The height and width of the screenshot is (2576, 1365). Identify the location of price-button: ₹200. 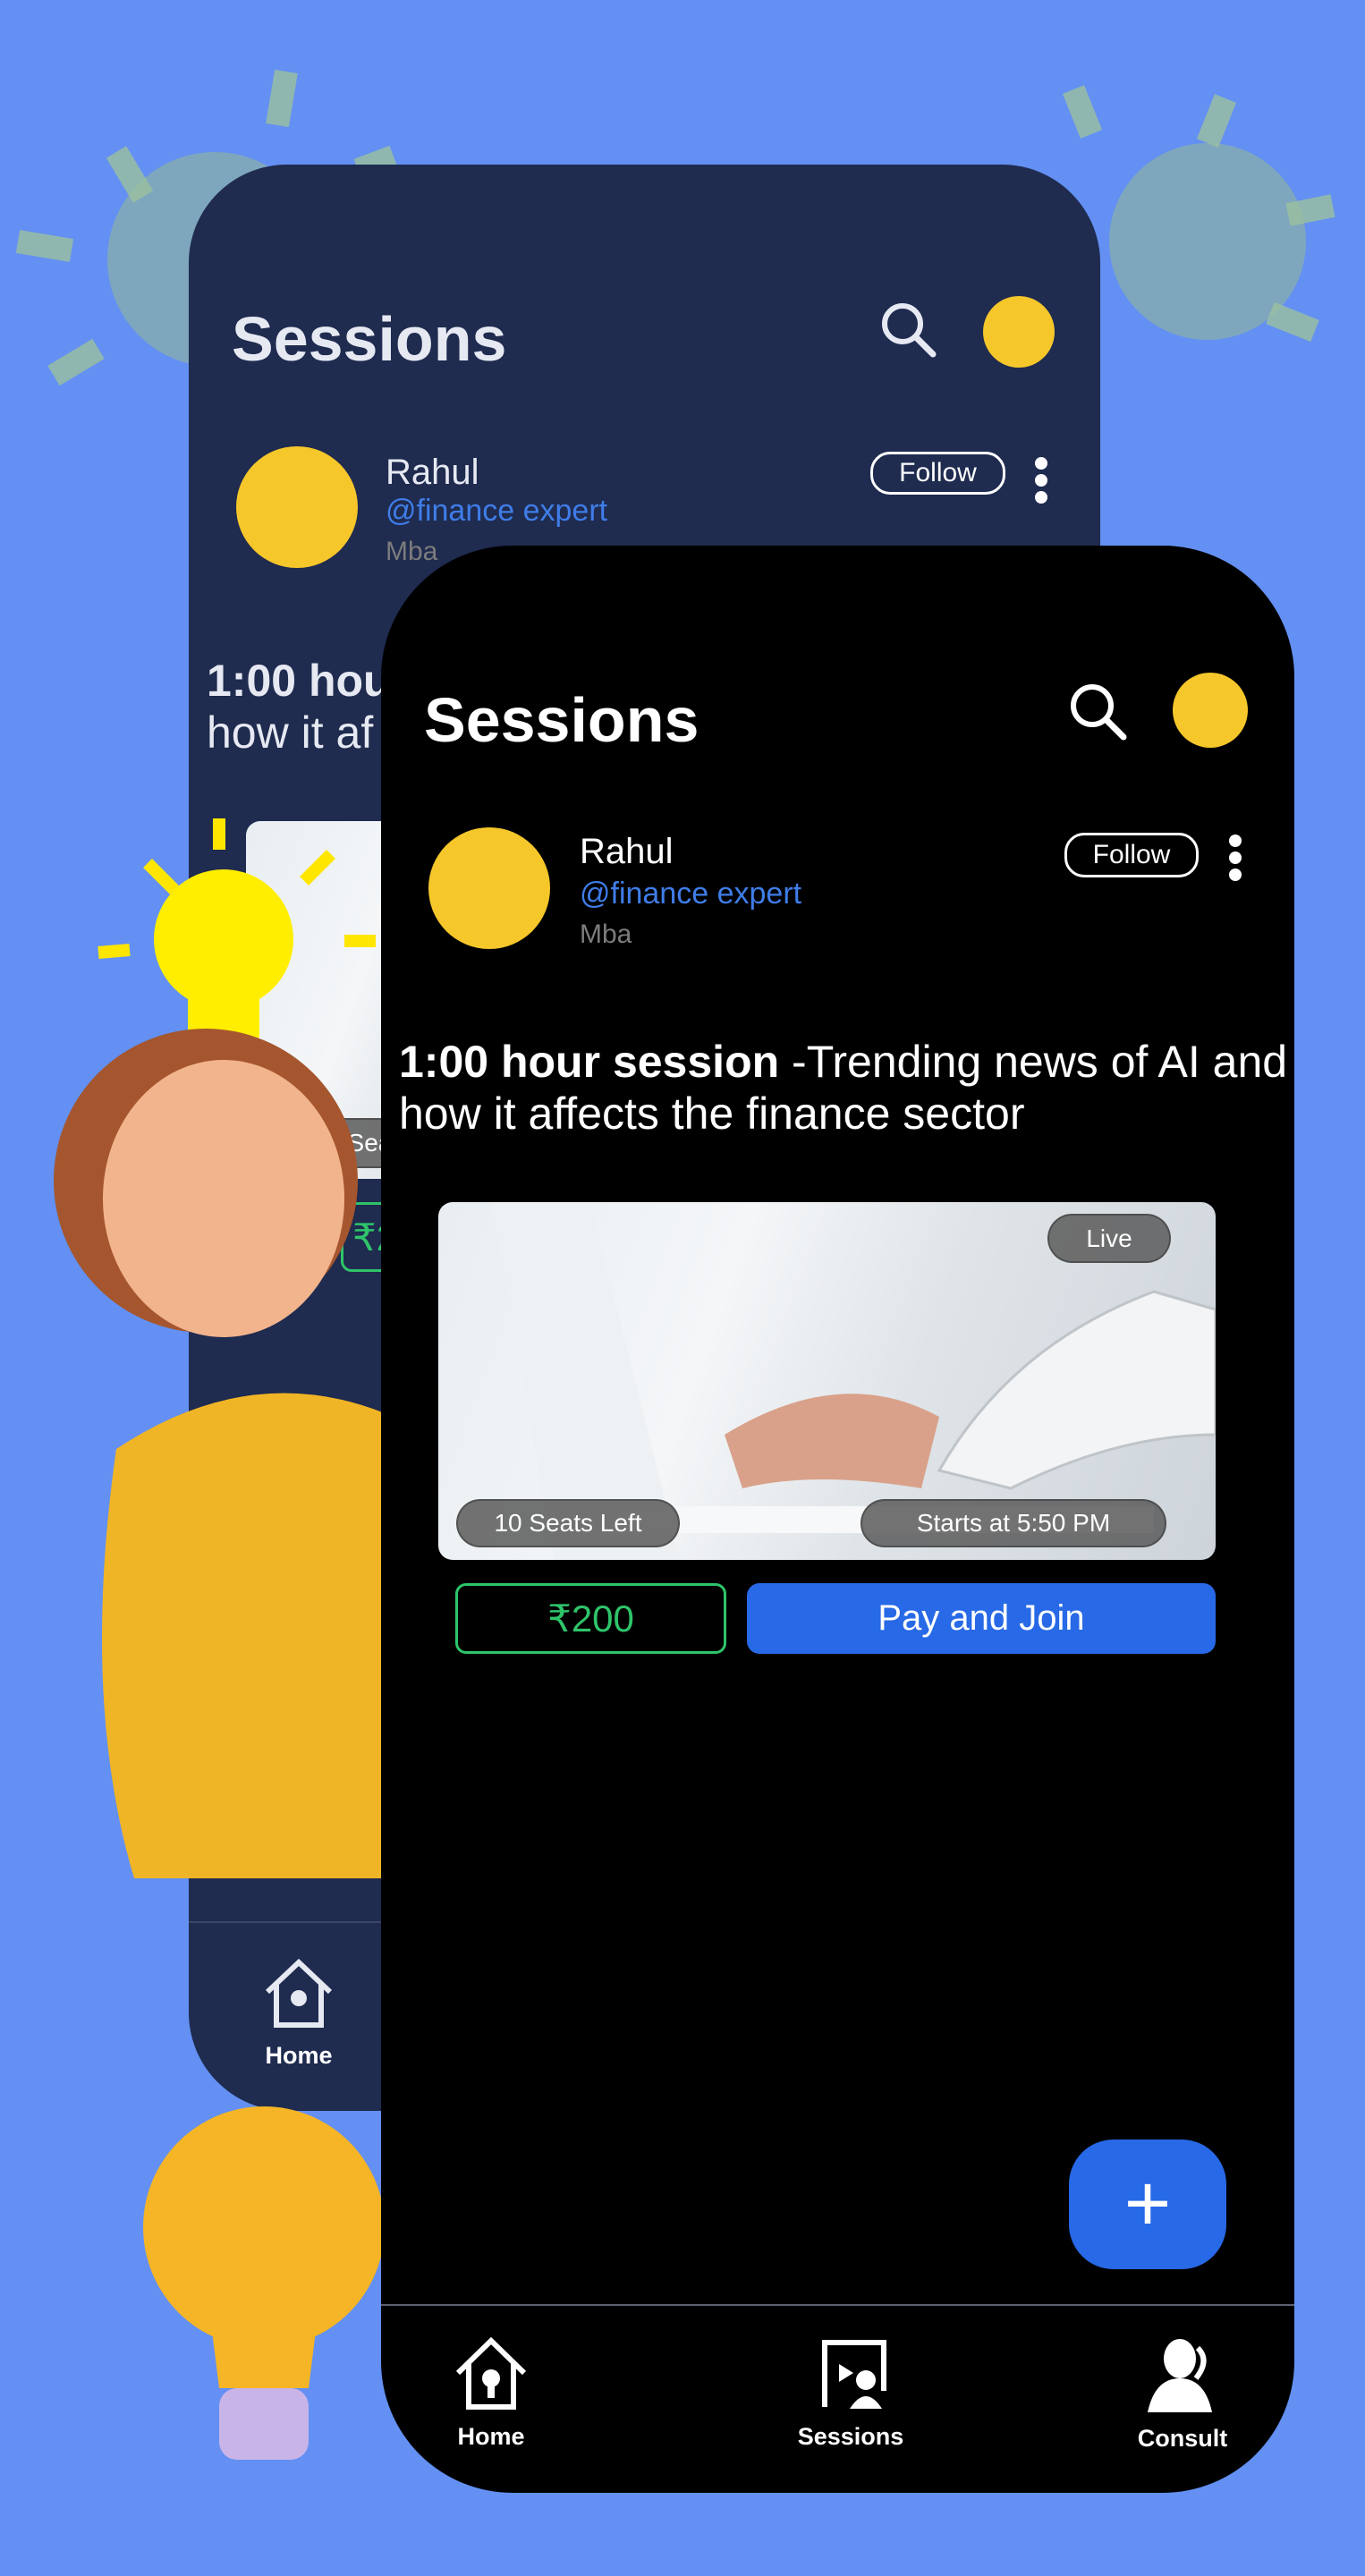
(590, 1618).